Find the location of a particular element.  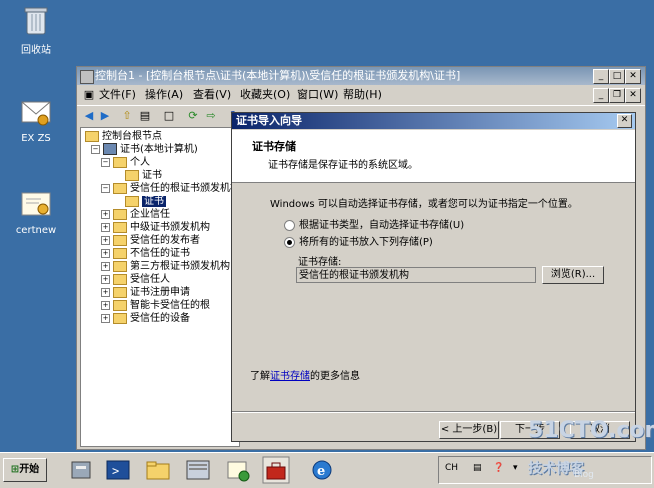

tree-node-label: 受信任的根证书颁发机构 is located at coordinates (185, 188).